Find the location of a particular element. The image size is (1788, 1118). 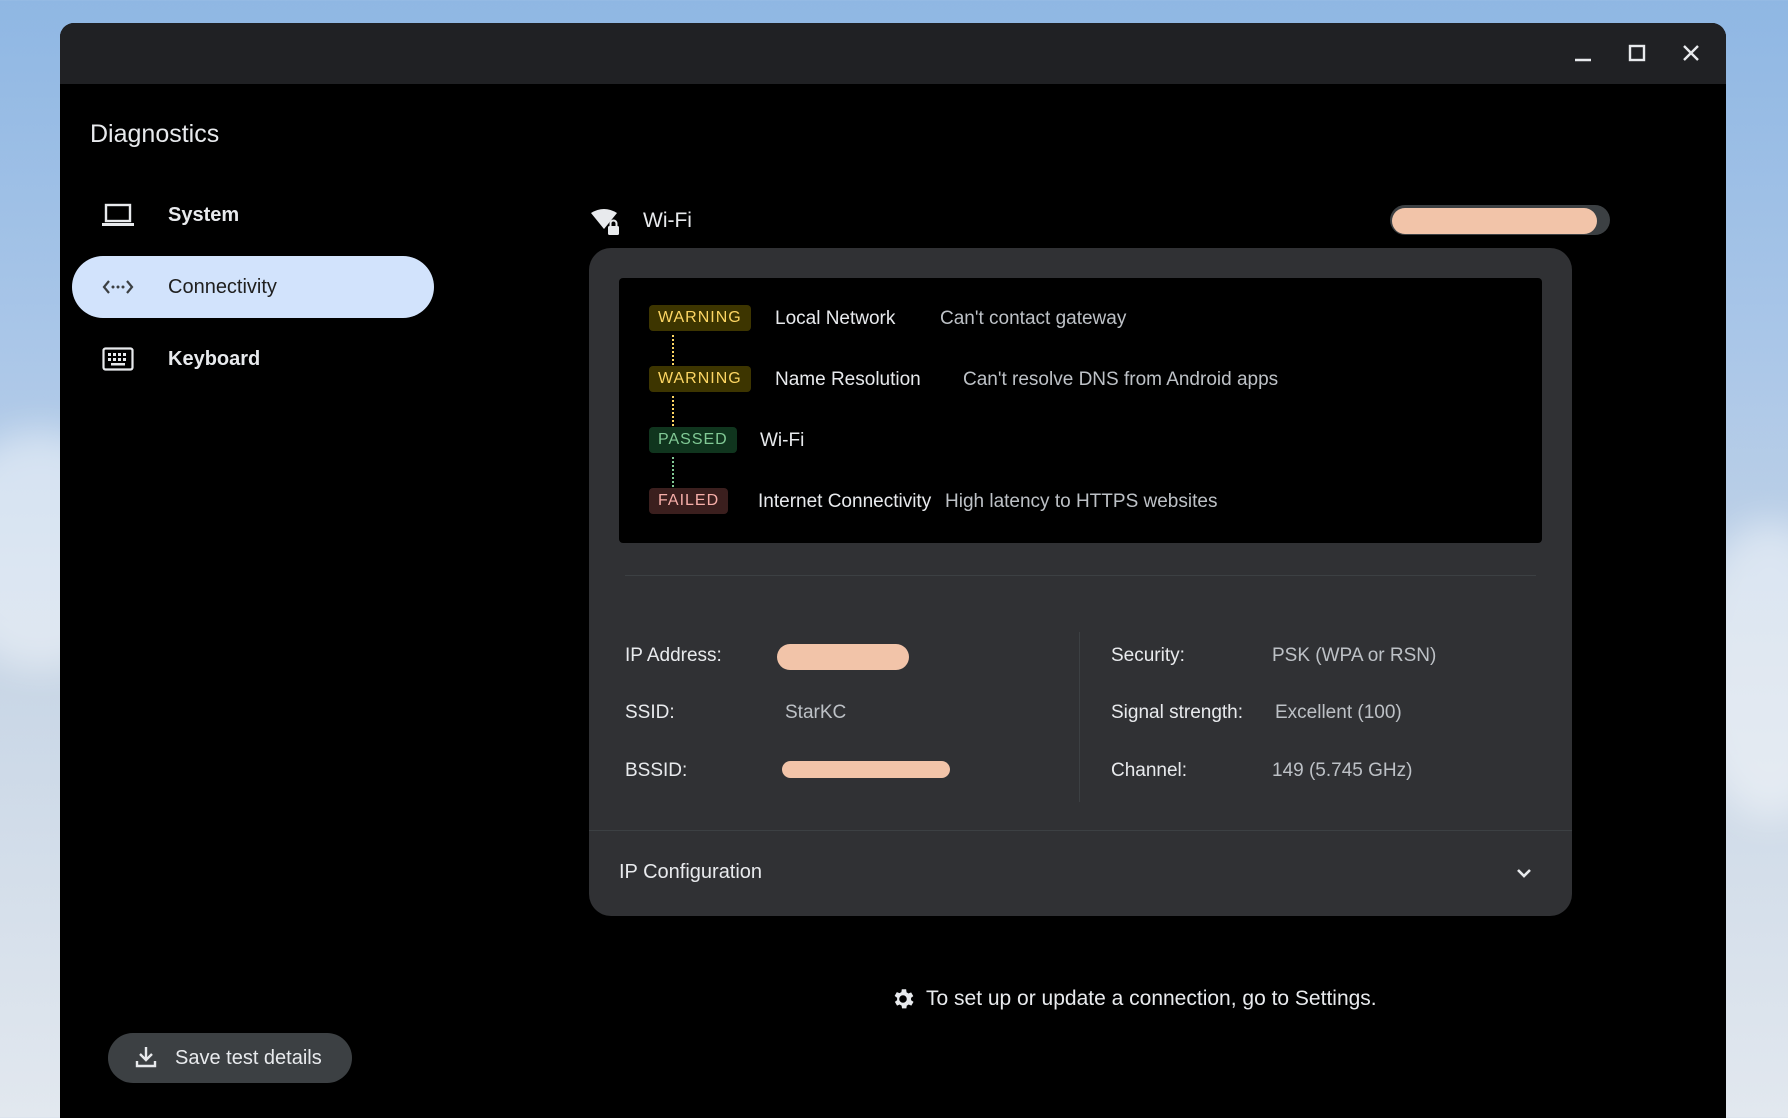

maximize-icon is located at coordinates (1637, 53).